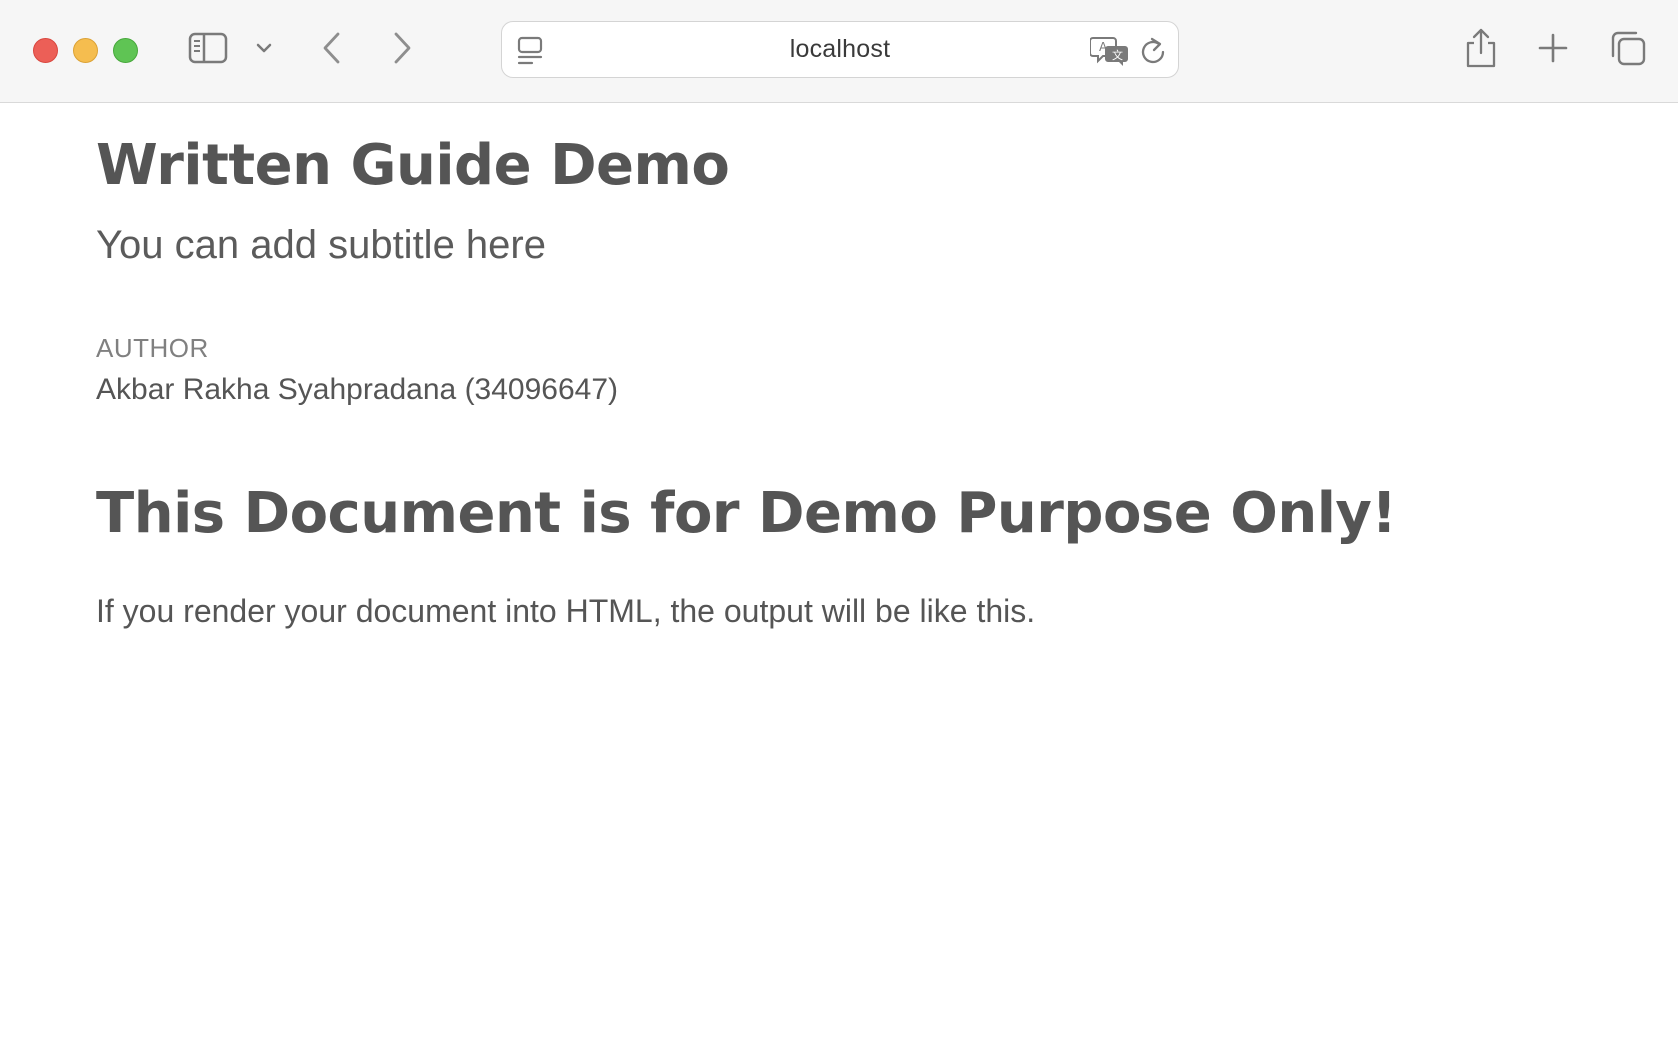 The height and width of the screenshot is (1040, 1678). I want to click on sidebar-icon, so click(208, 48).